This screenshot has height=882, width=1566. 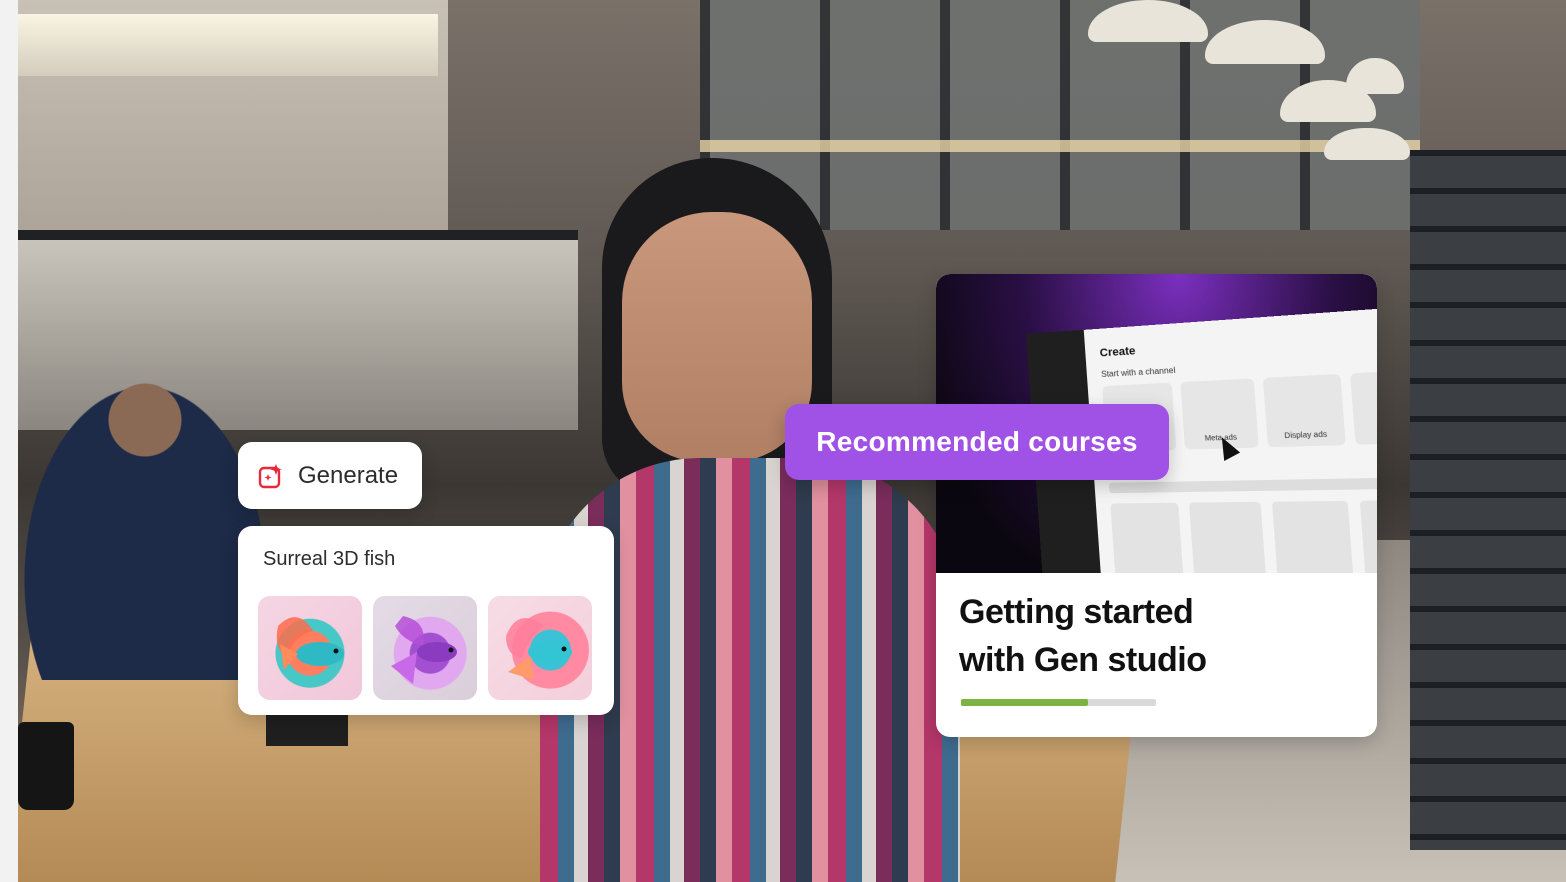 I want to click on course-title-line-1: Getting started, so click(x=1076, y=612).